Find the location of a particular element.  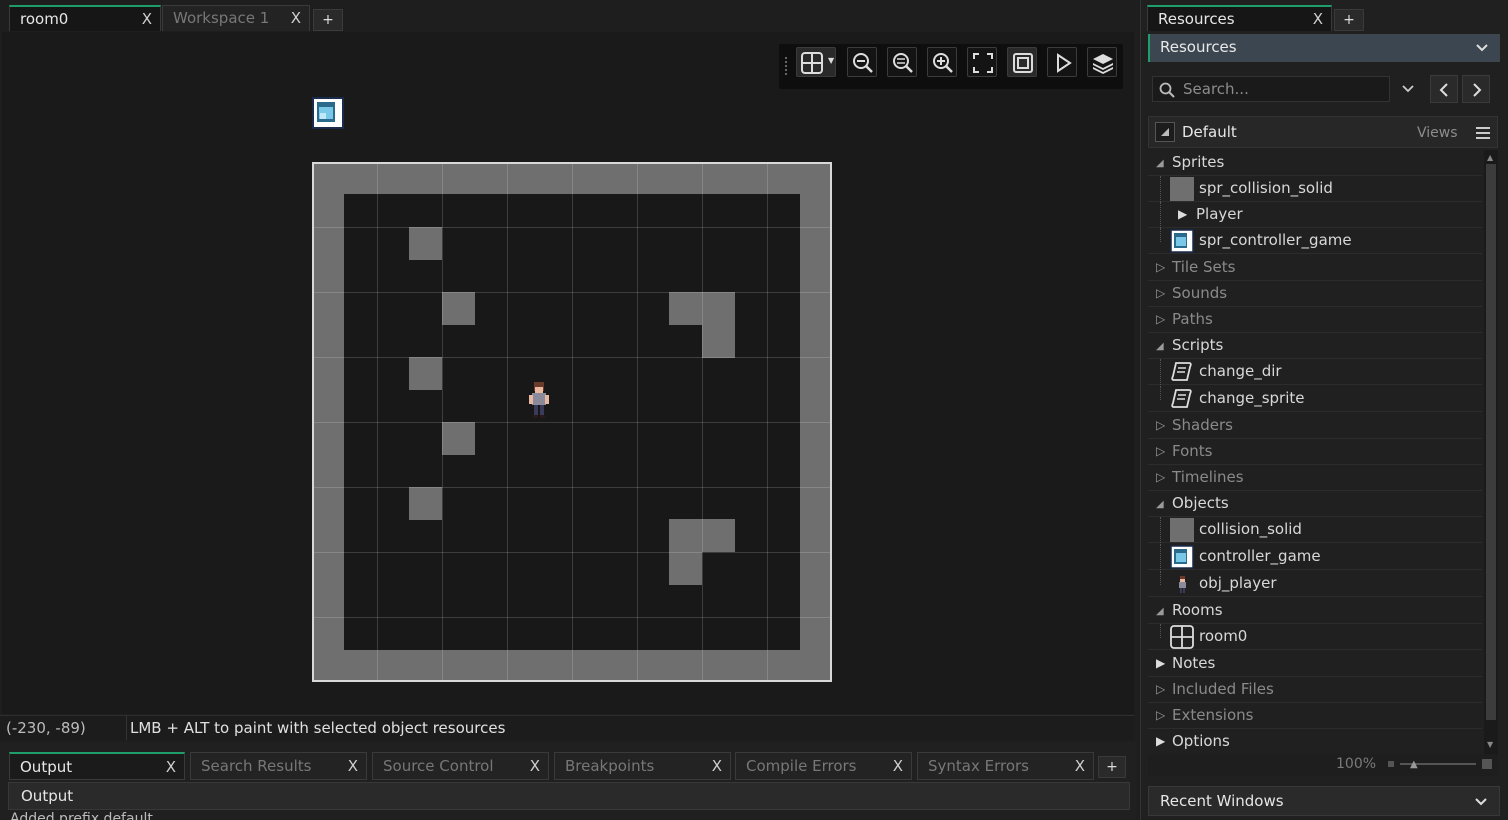

group-shaders: ▷ Shaders is located at coordinates (1315, 426).